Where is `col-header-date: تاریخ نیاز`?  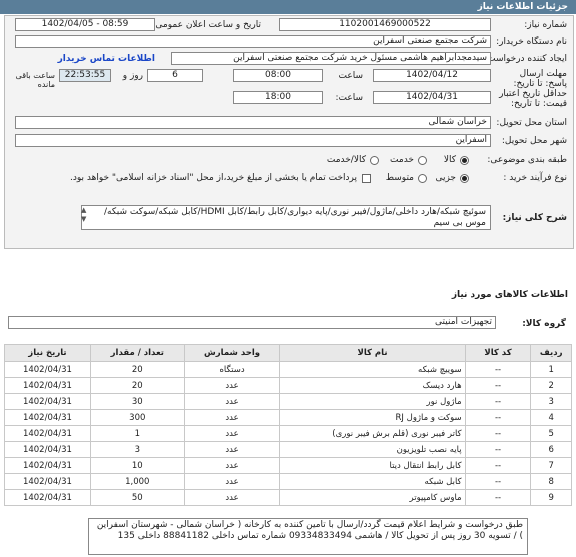 col-header-date: تاریخ نیاز is located at coordinates (47, 353).